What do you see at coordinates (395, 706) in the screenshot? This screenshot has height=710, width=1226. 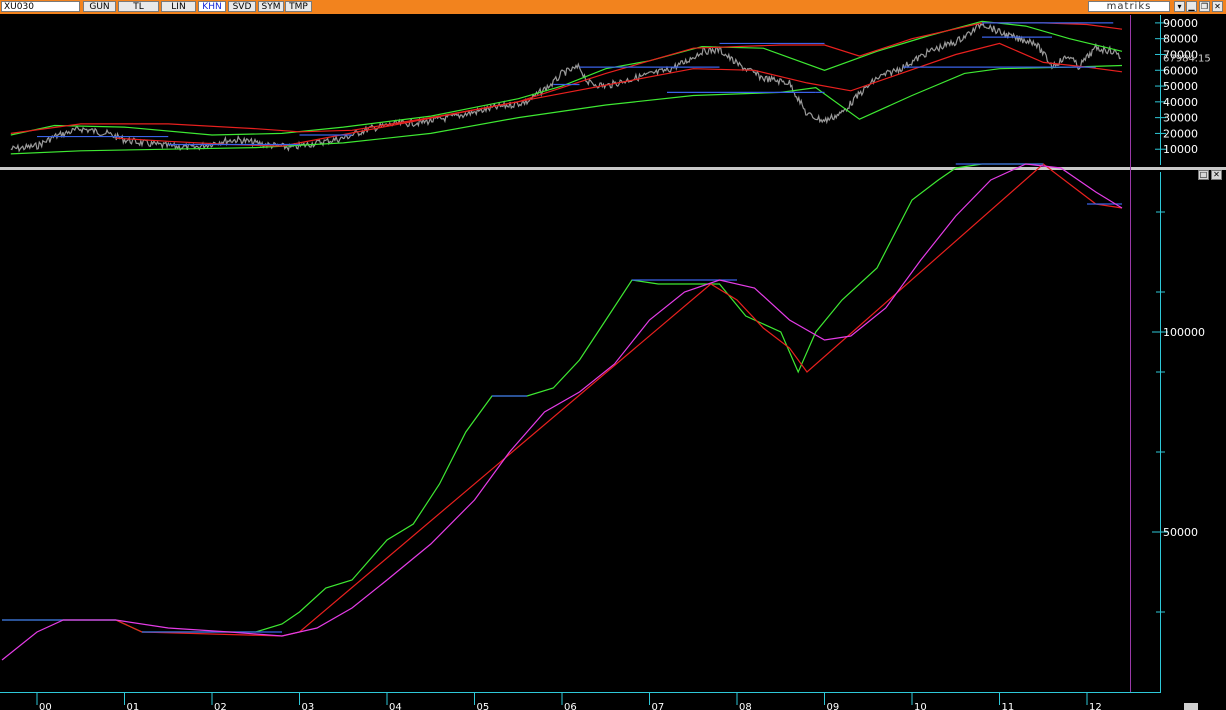 I see `x-tick-label: 04` at bounding box center [395, 706].